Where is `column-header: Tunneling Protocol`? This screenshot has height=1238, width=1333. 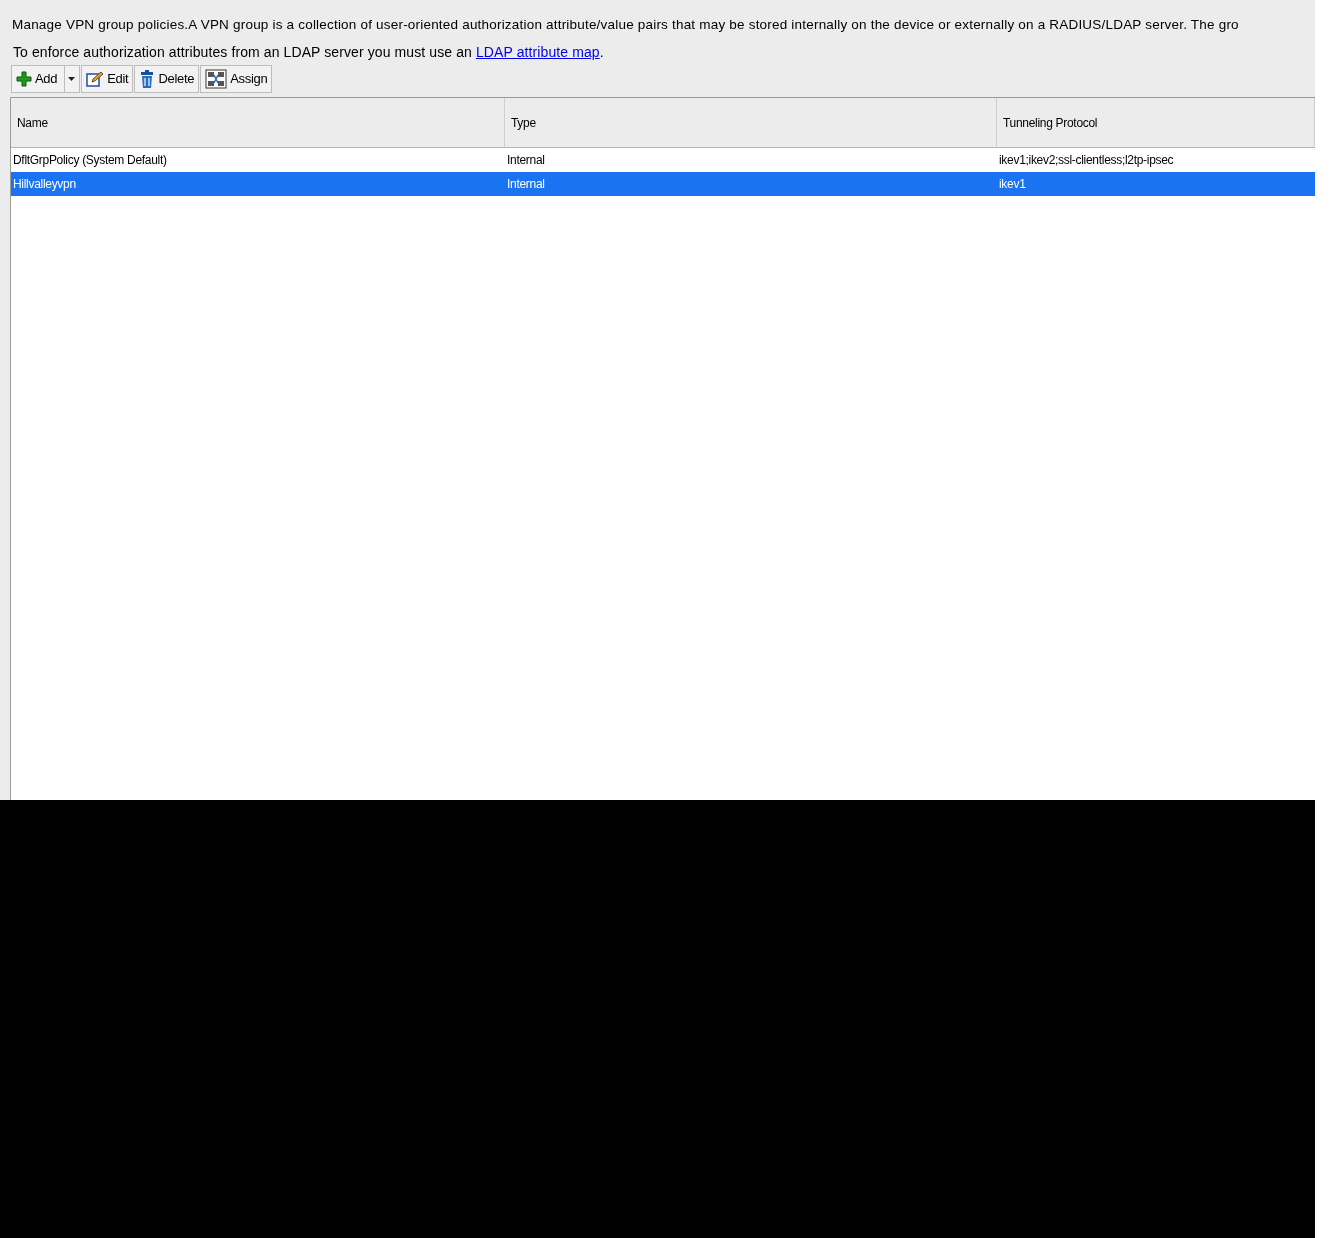
column-header: Tunneling Protocol is located at coordinates (1156, 122).